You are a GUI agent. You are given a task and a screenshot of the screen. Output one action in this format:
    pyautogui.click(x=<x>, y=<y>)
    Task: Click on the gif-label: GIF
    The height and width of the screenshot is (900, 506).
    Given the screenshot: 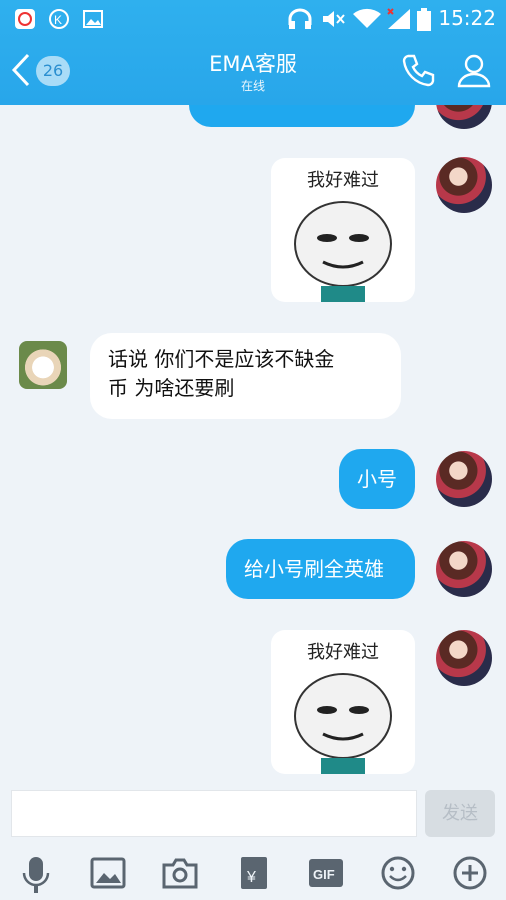 What is the action you would take?
    pyautogui.click(x=324, y=874)
    